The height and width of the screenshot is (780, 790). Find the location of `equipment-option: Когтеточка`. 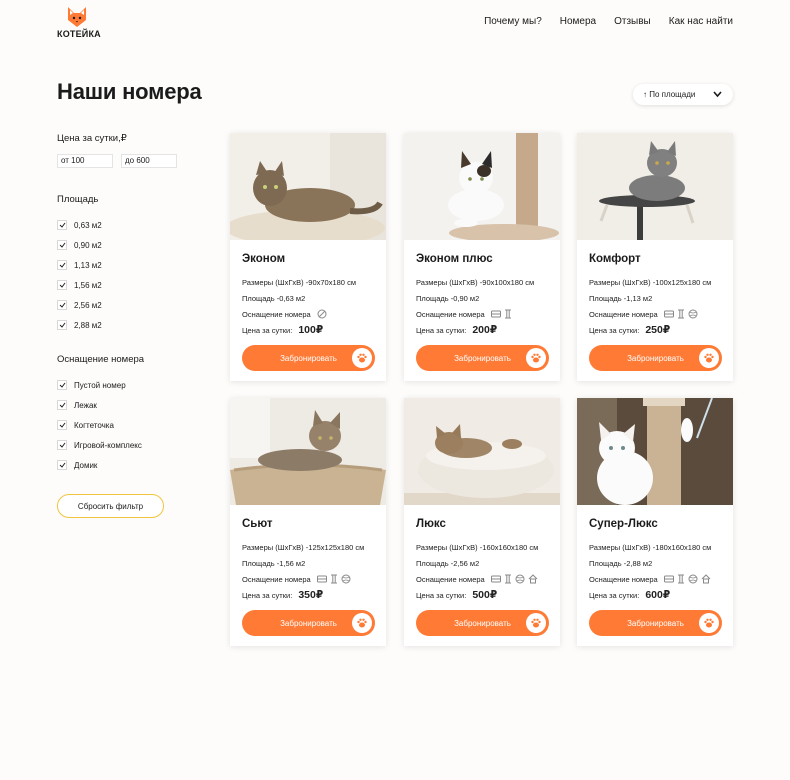

equipment-option: Когтеточка is located at coordinates (117, 425).